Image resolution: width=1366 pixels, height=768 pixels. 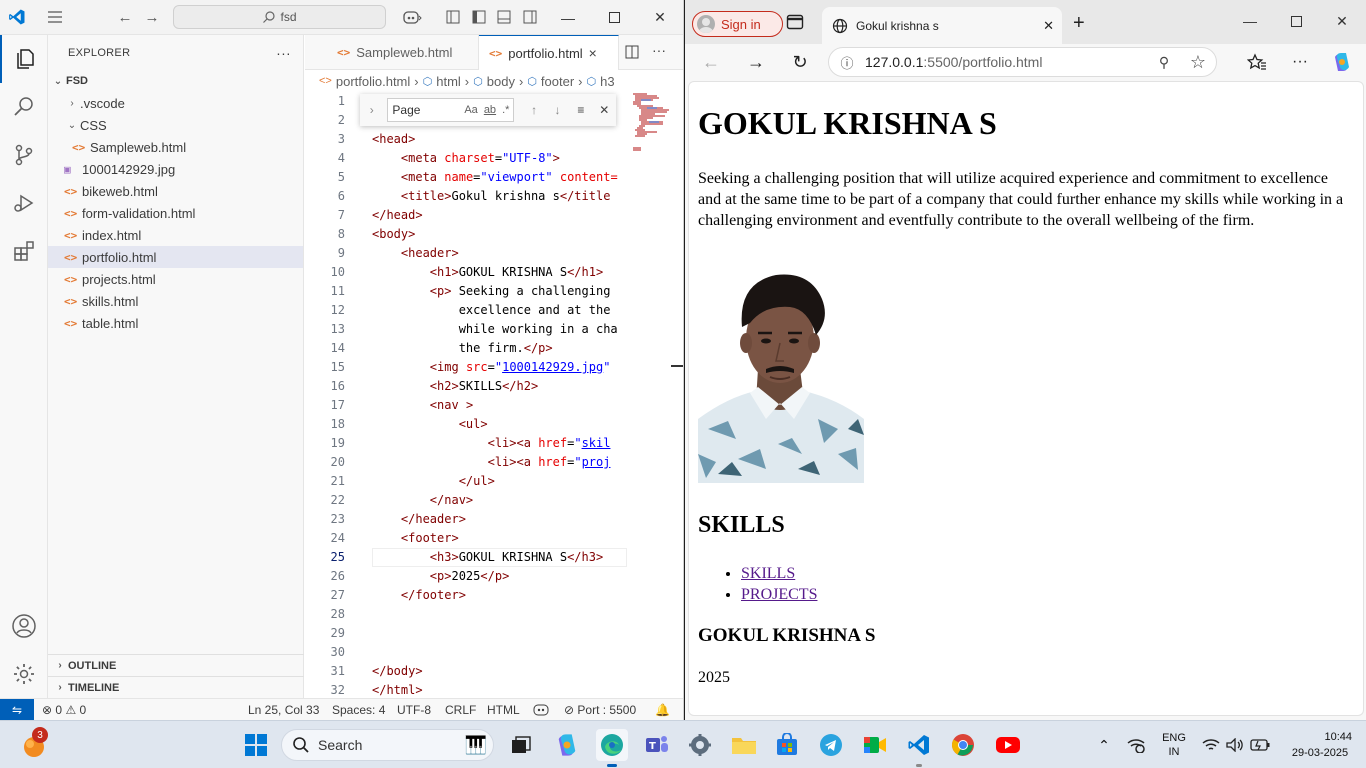 What do you see at coordinates (175, 301) in the screenshot?
I see `explorer-item-skills-html: <> skills.html` at bounding box center [175, 301].